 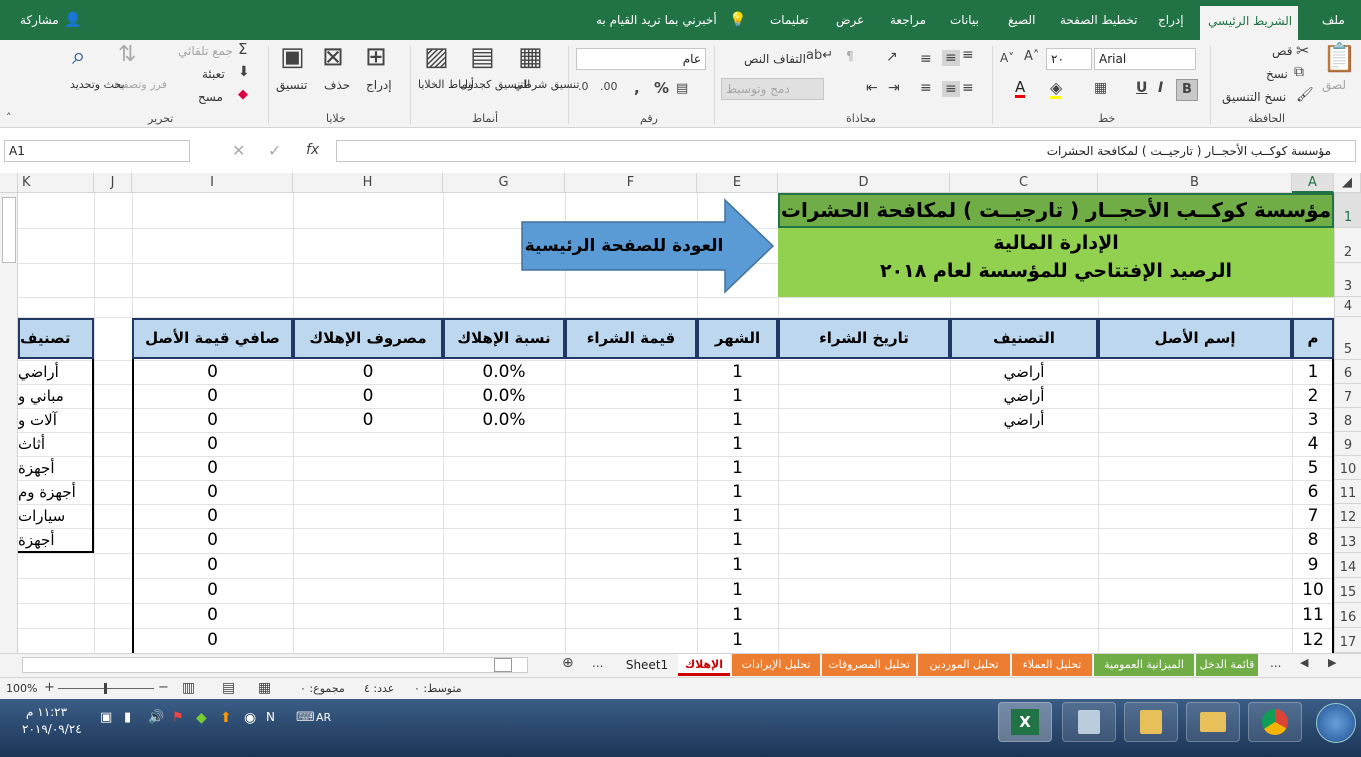 I want to click on paste-icon: 📋, so click(x=1339, y=58).